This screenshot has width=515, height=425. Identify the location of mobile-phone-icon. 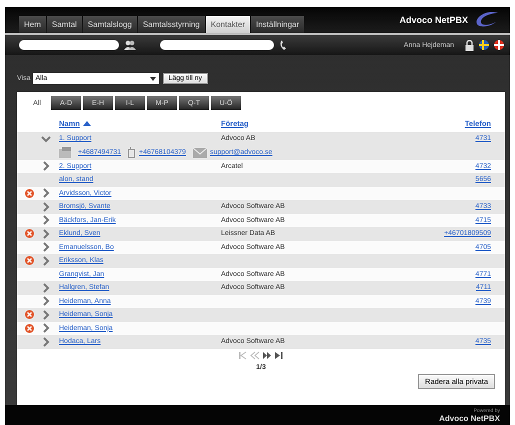
(132, 152).